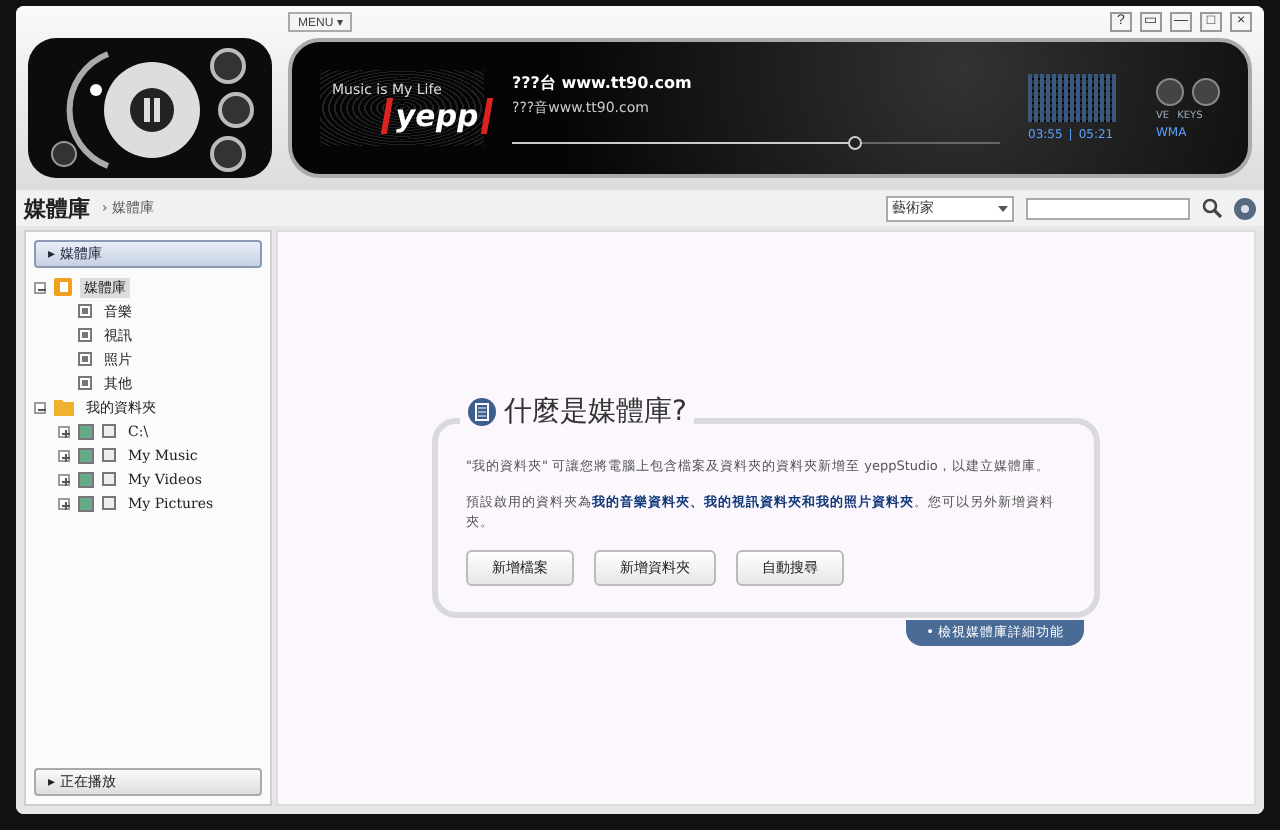  What do you see at coordinates (854, 143) in the screenshot?
I see `seek-thumb` at bounding box center [854, 143].